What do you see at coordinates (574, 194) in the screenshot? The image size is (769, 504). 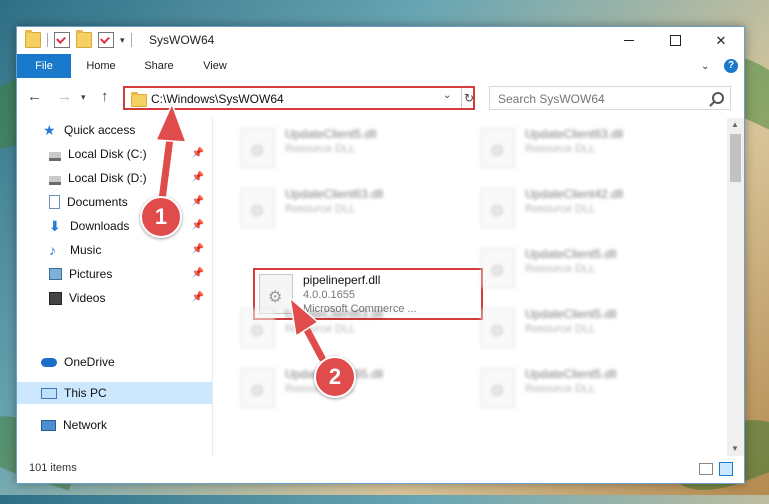 I see `file-name: UpdateClient42.dll` at bounding box center [574, 194].